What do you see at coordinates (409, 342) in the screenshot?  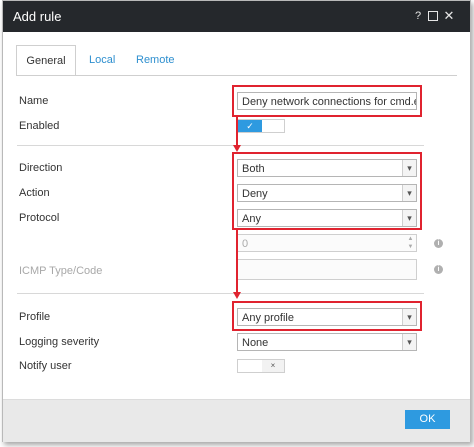 I see `chevron-down-icon: ▾` at bounding box center [409, 342].